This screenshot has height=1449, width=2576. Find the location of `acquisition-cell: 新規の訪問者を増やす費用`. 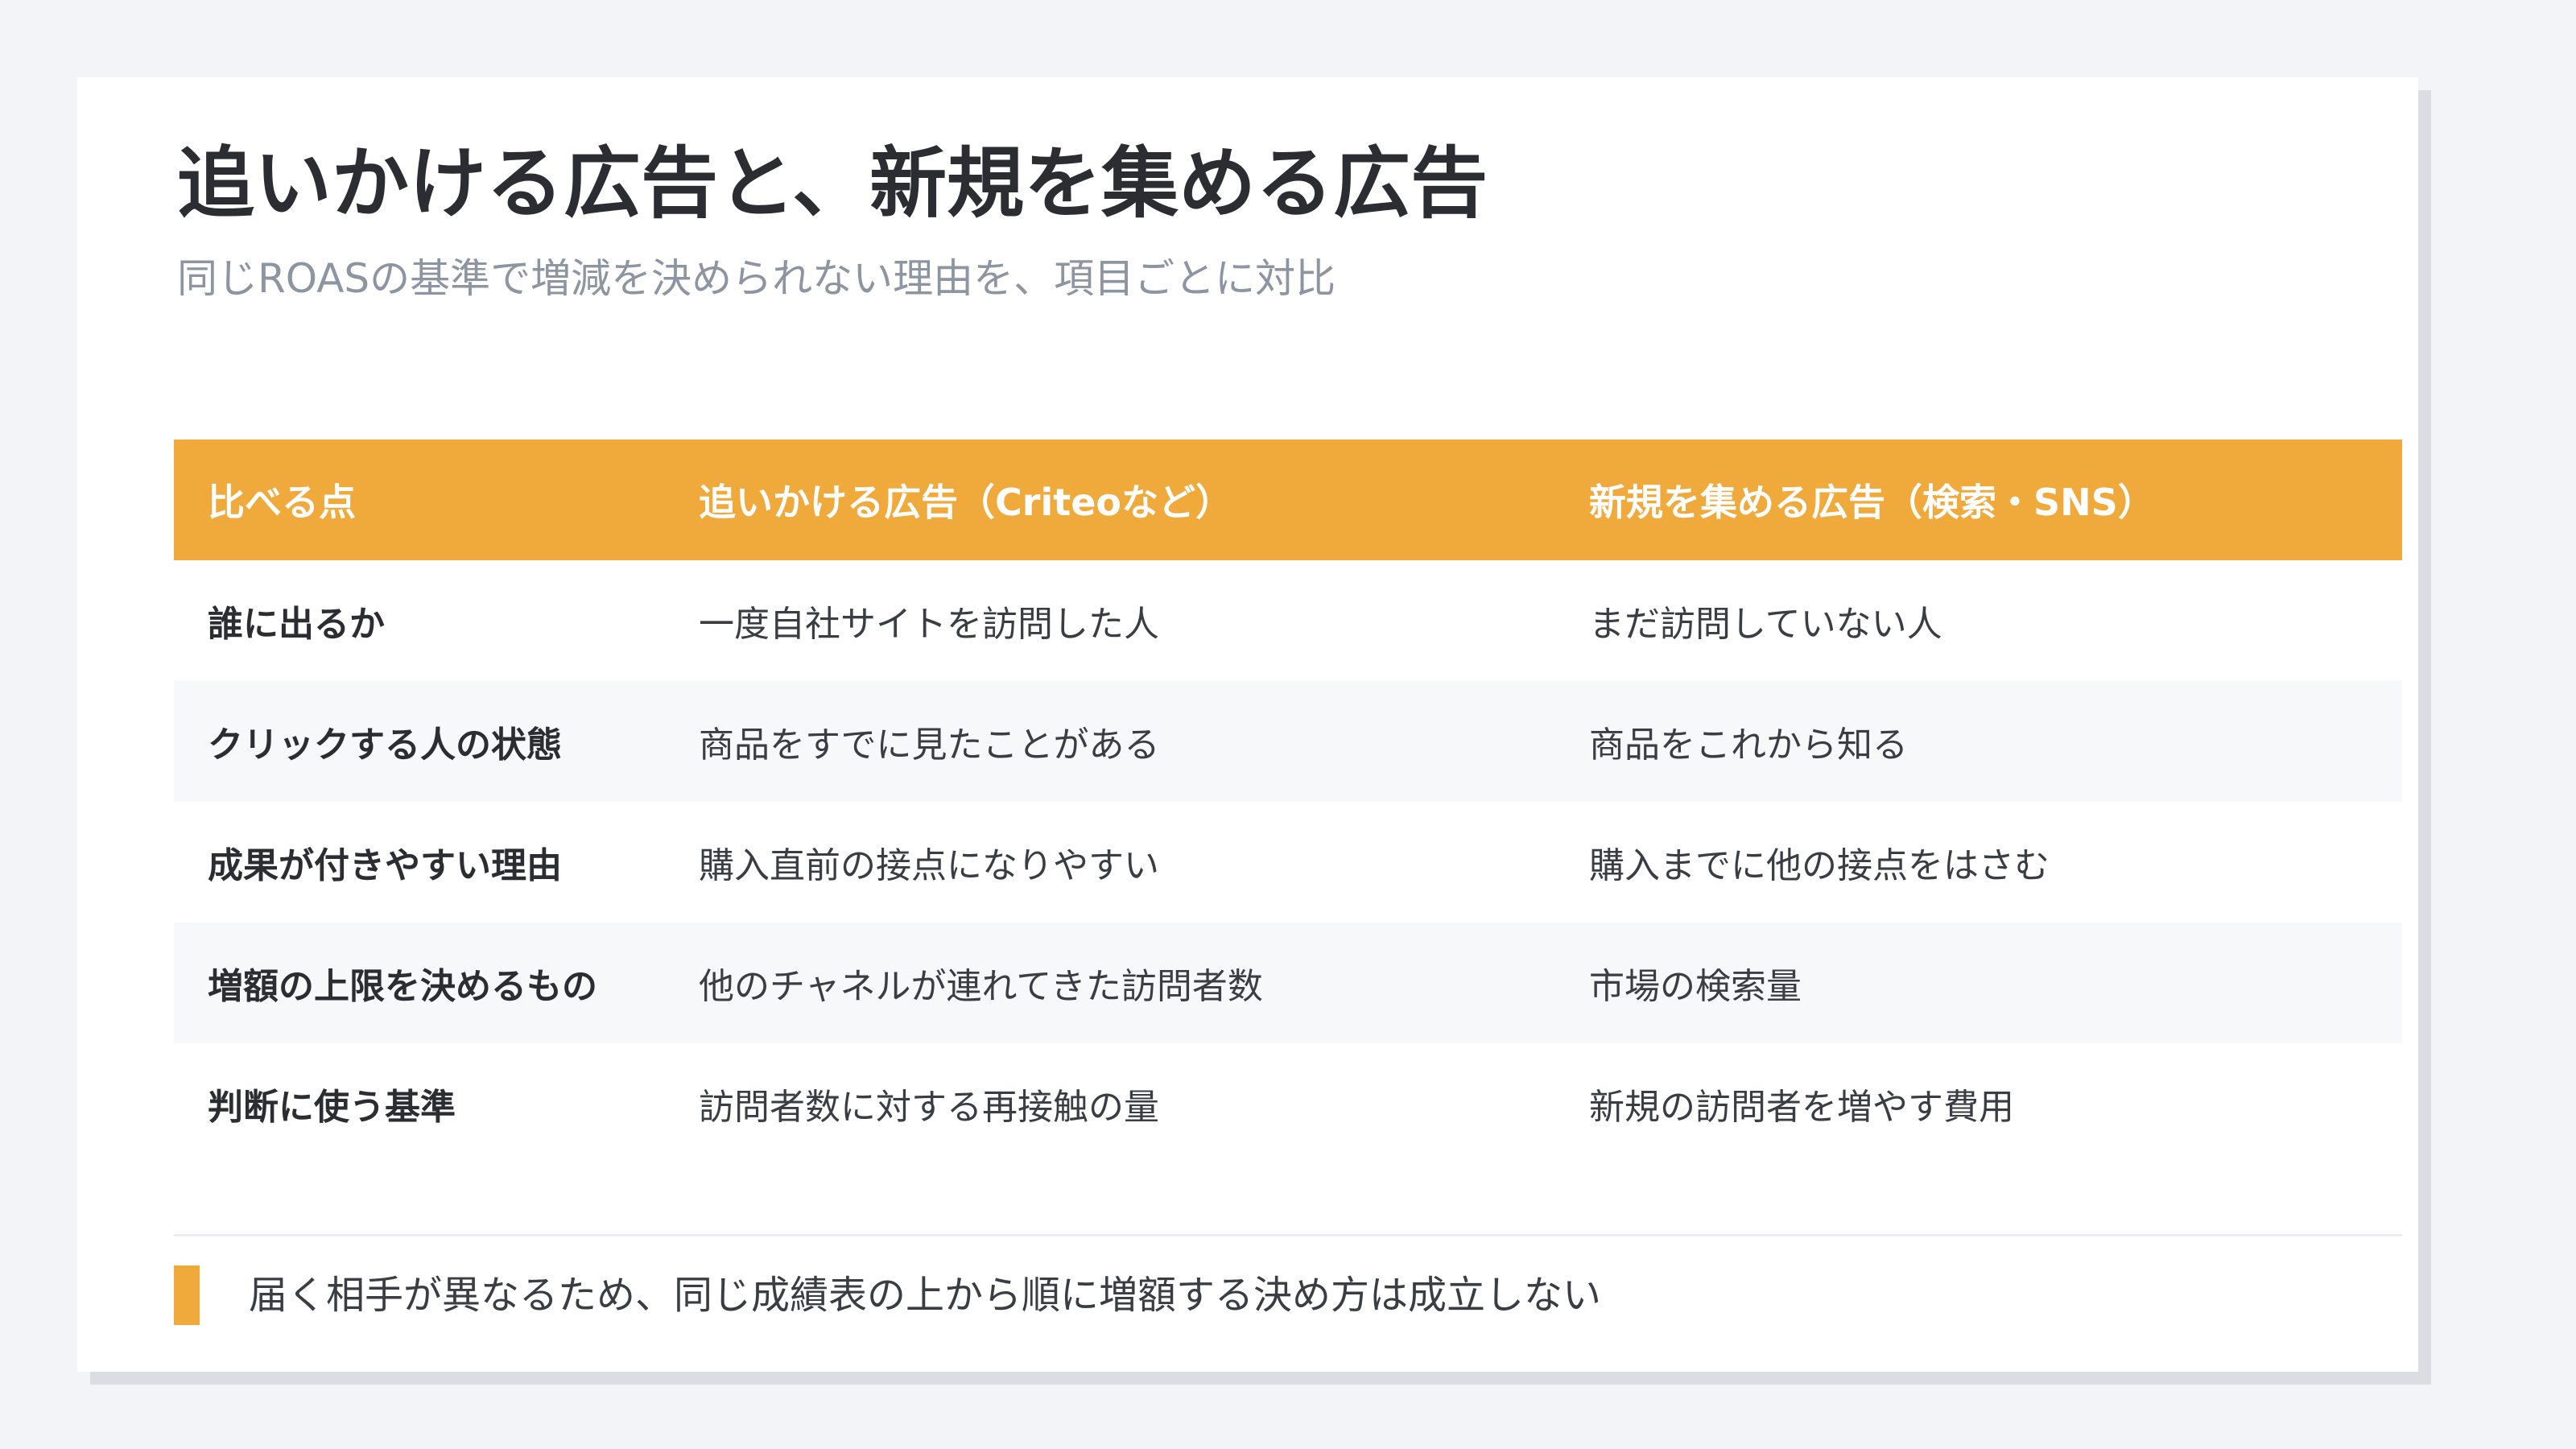

acquisition-cell: 新規の訪問者を増やす費用 is located at coordinates (1801, 1107).